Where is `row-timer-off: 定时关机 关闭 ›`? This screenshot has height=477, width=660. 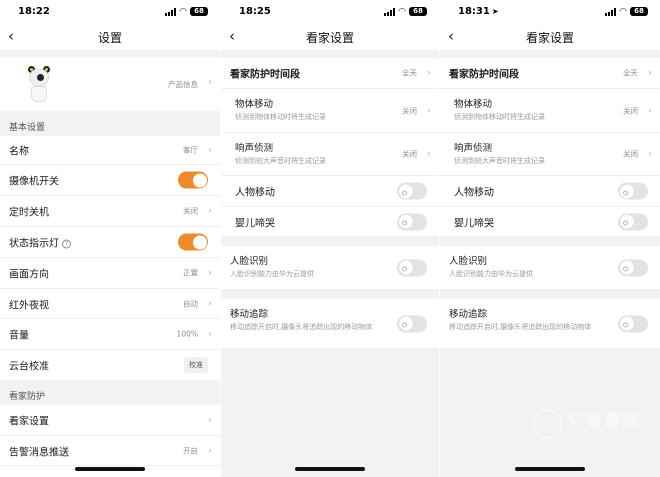 row-timer-off: 定时关机 关闭 › is located at coordinates (110, 211).